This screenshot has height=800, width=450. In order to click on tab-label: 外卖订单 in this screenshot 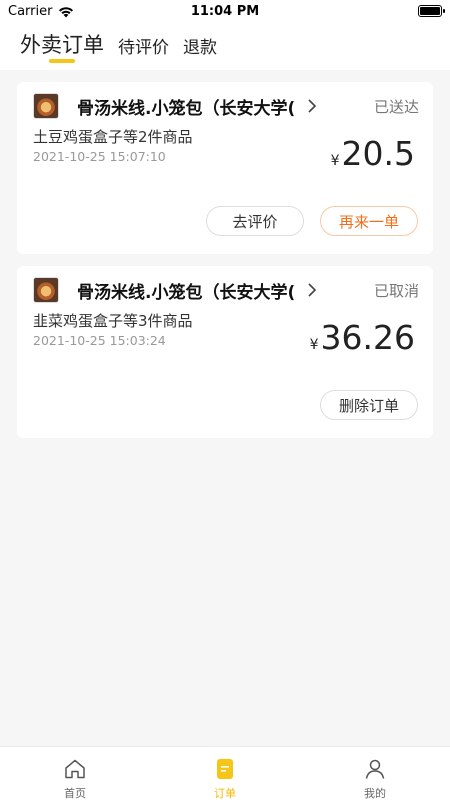, I will do `click(62, 45)`.